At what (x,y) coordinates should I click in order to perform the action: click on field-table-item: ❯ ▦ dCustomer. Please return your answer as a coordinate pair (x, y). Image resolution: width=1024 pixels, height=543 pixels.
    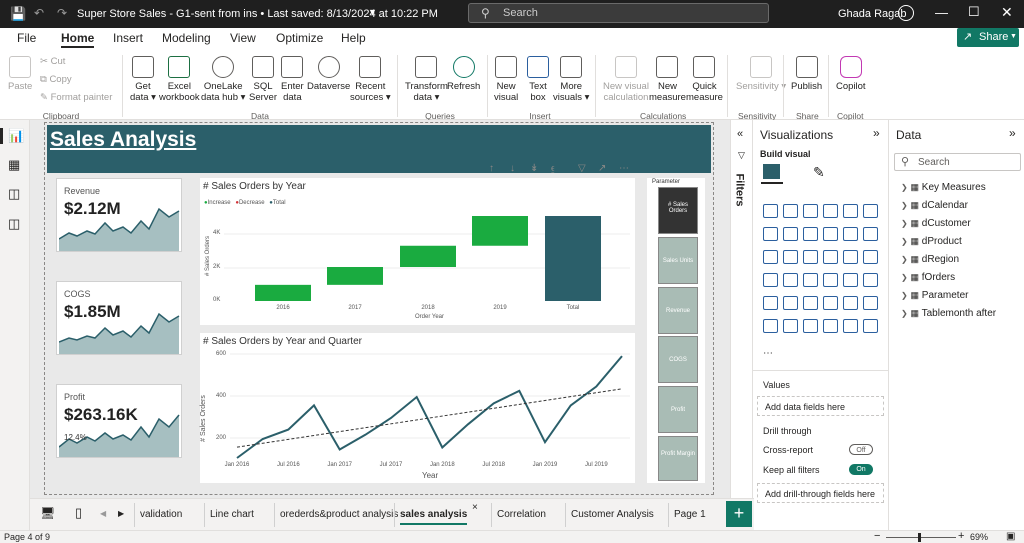
    Looking at the image, I should click on (936, 223).